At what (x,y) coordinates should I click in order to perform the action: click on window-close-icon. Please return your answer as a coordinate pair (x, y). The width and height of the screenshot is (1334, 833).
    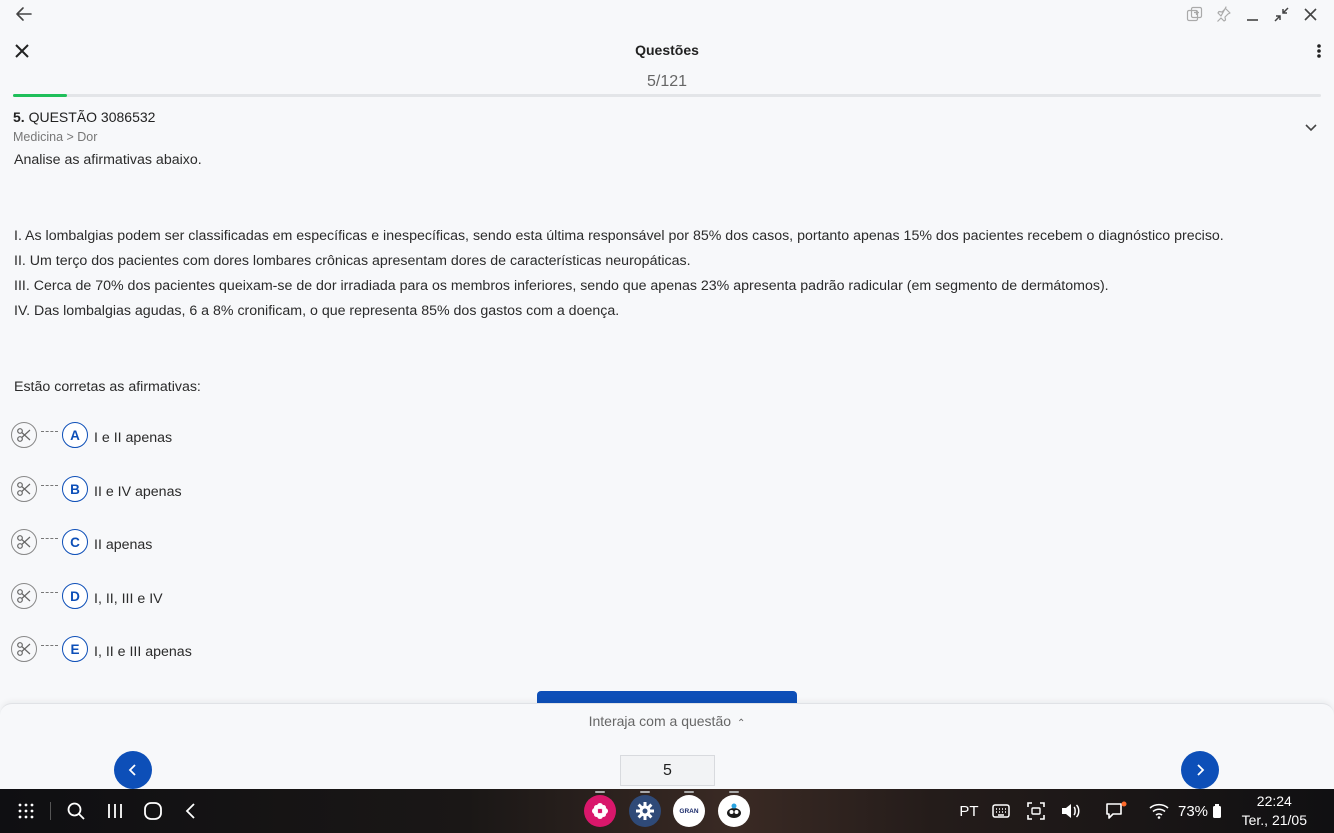
    Looking at the image, I should click on (1310, 14).